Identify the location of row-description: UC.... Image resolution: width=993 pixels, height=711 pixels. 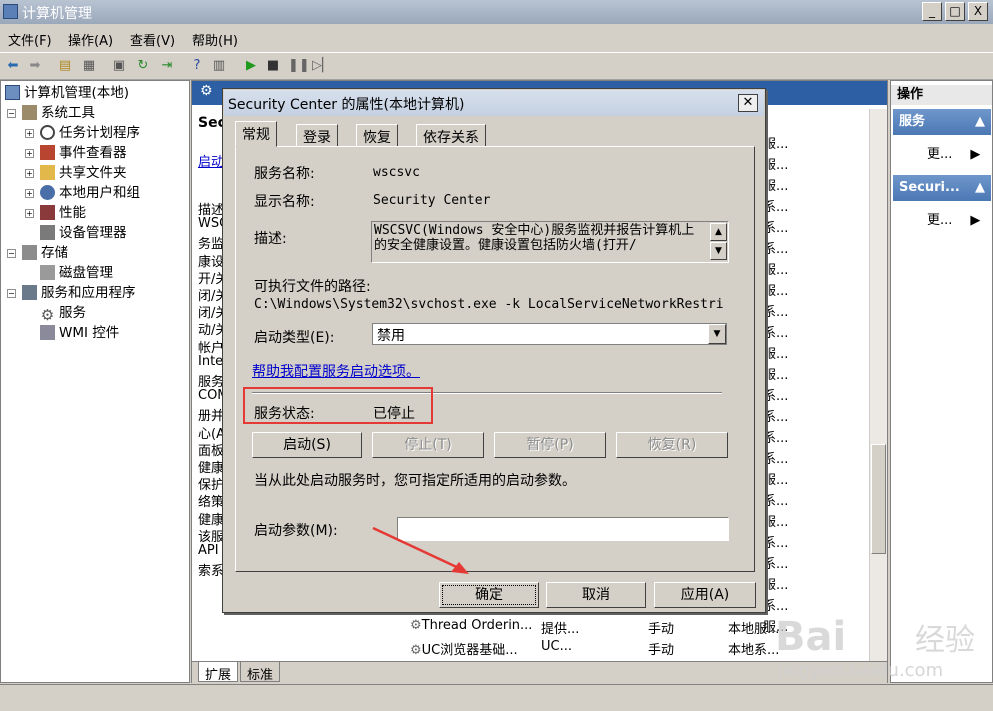
(556, 646).